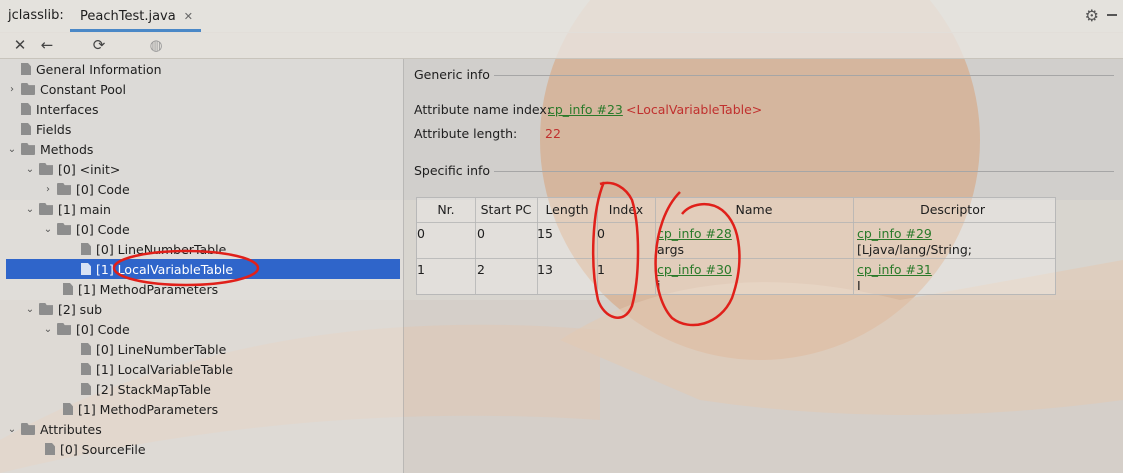  What do you see at coordinates (20, 45) in the screenshot?
I see `close-icon: ✕` at bounding box center [20, 45].